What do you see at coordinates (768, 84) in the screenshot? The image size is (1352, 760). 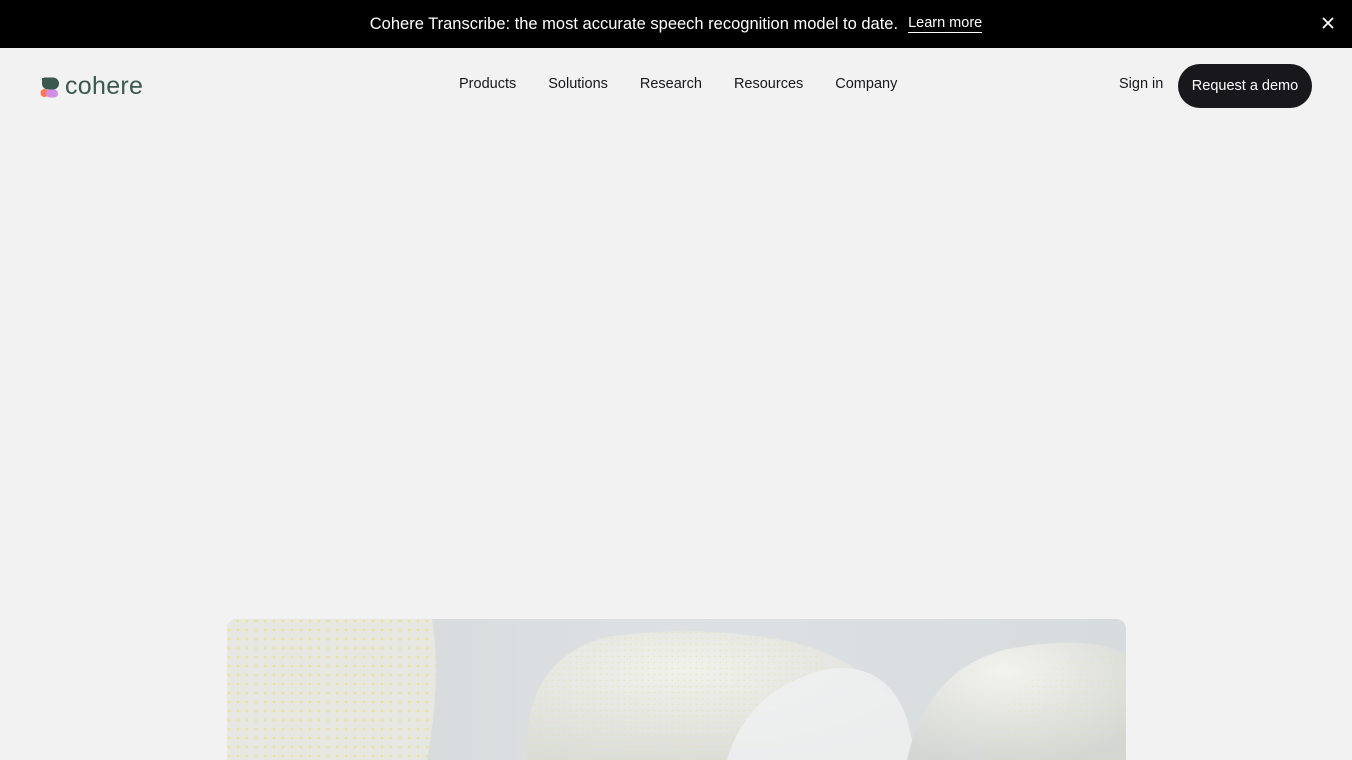 I see `nav-resources: Resources` at bounding box center [768, 84].